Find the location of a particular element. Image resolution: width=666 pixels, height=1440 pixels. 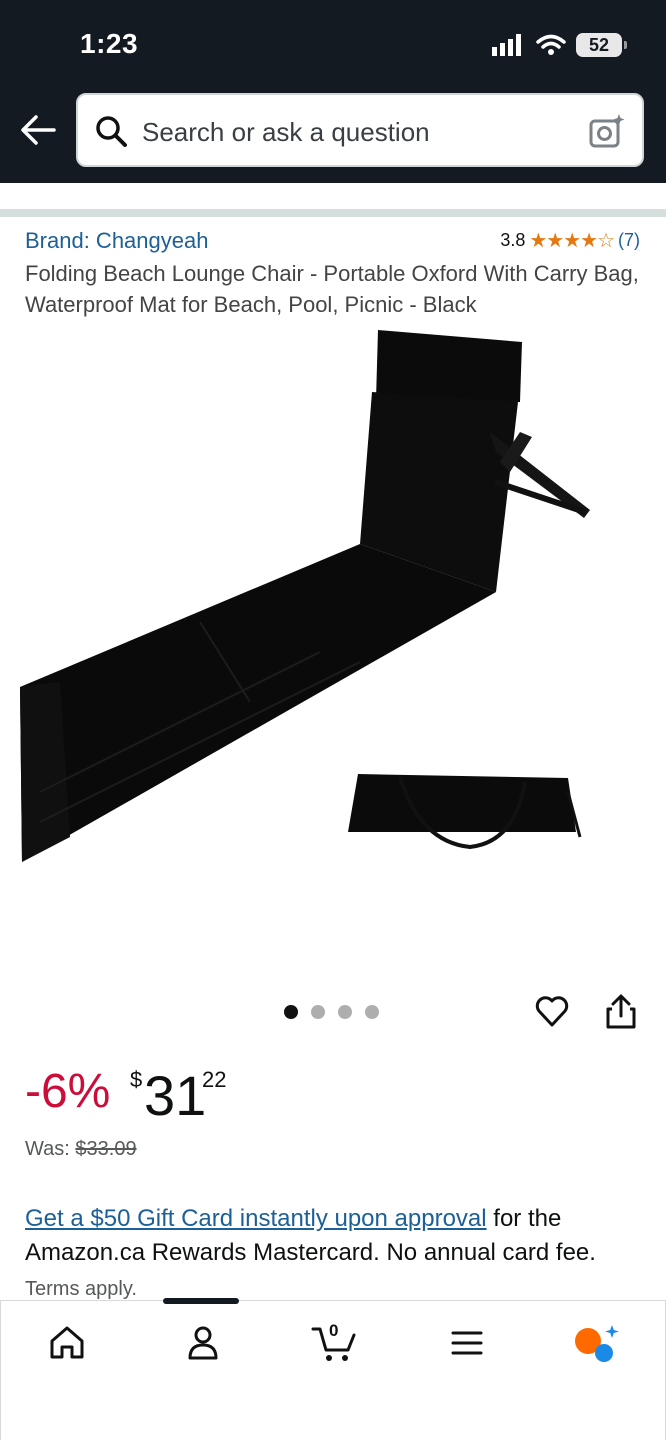

rating-count: (7) is located at coordinates (629, 240).